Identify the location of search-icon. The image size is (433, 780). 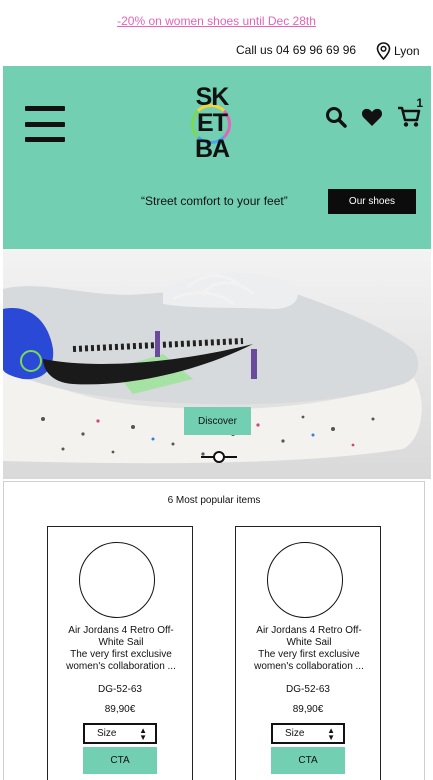
(336, 117).